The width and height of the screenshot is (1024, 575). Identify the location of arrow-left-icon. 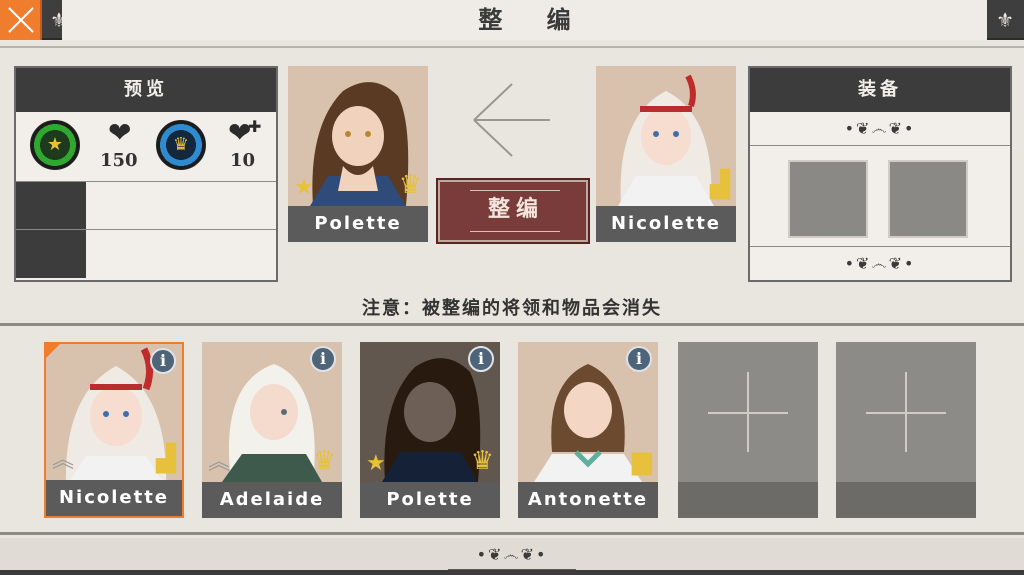
(511, 120).